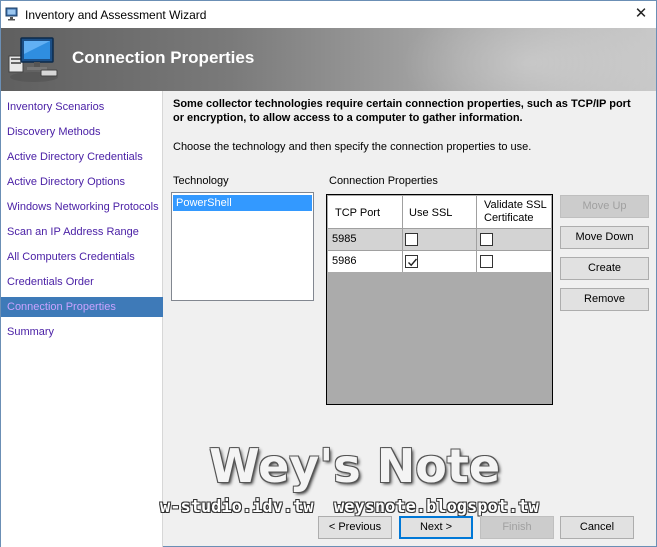 This screenshot has height=547, width=657. Describe the element at coordinates (604, 299) in the screenshot. I see `remove-button: Remove` at that location.